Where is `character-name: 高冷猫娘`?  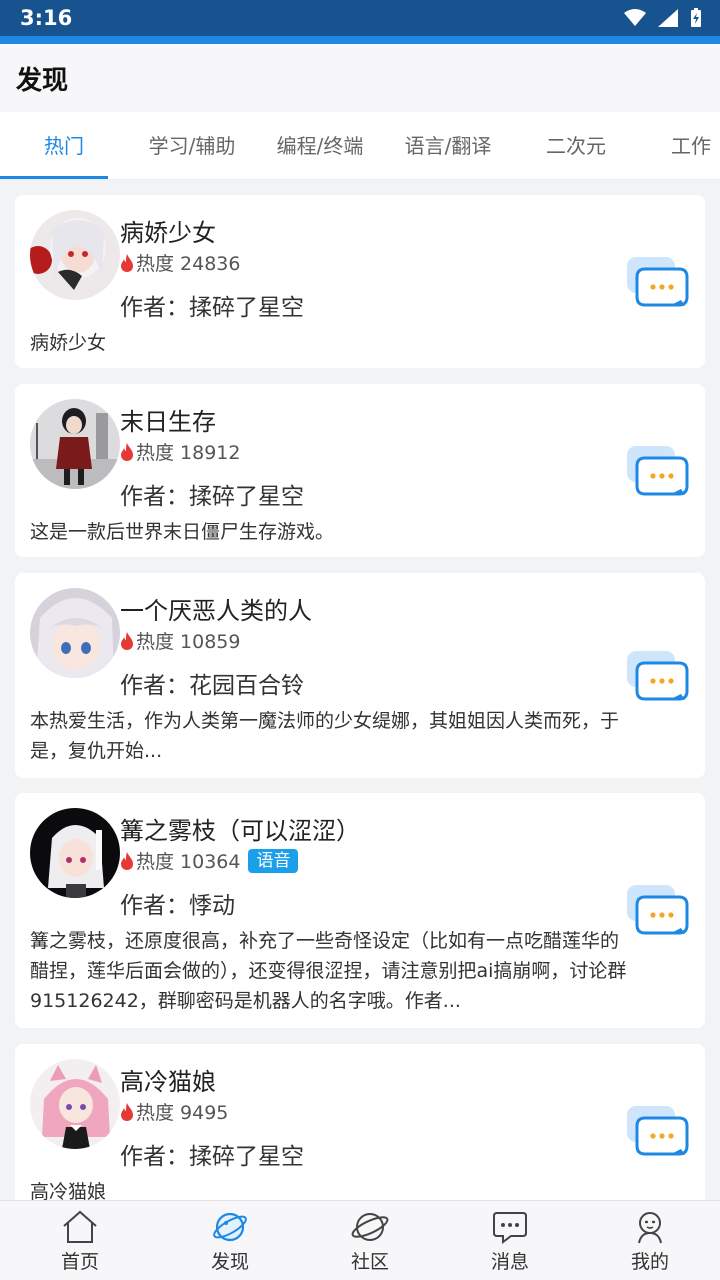
character-name: 高冷猫娘 is located at coordinates (168, 1082).